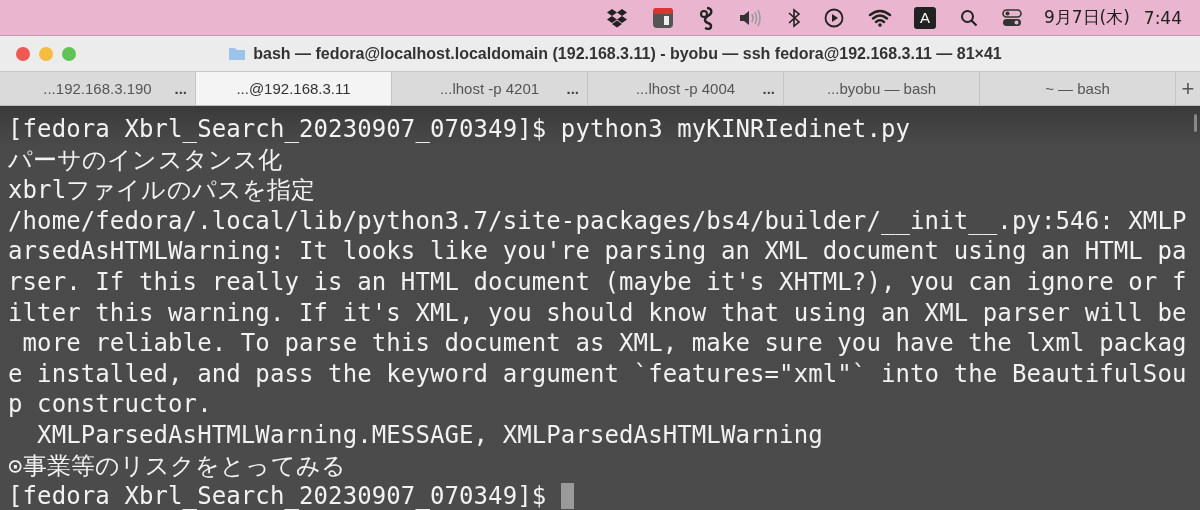 Image resolution: width=1200 pixels, height=510 pixels. Describe the element at coordinates (237, 53) in the screenshot. I see `folder-icon` at that location.